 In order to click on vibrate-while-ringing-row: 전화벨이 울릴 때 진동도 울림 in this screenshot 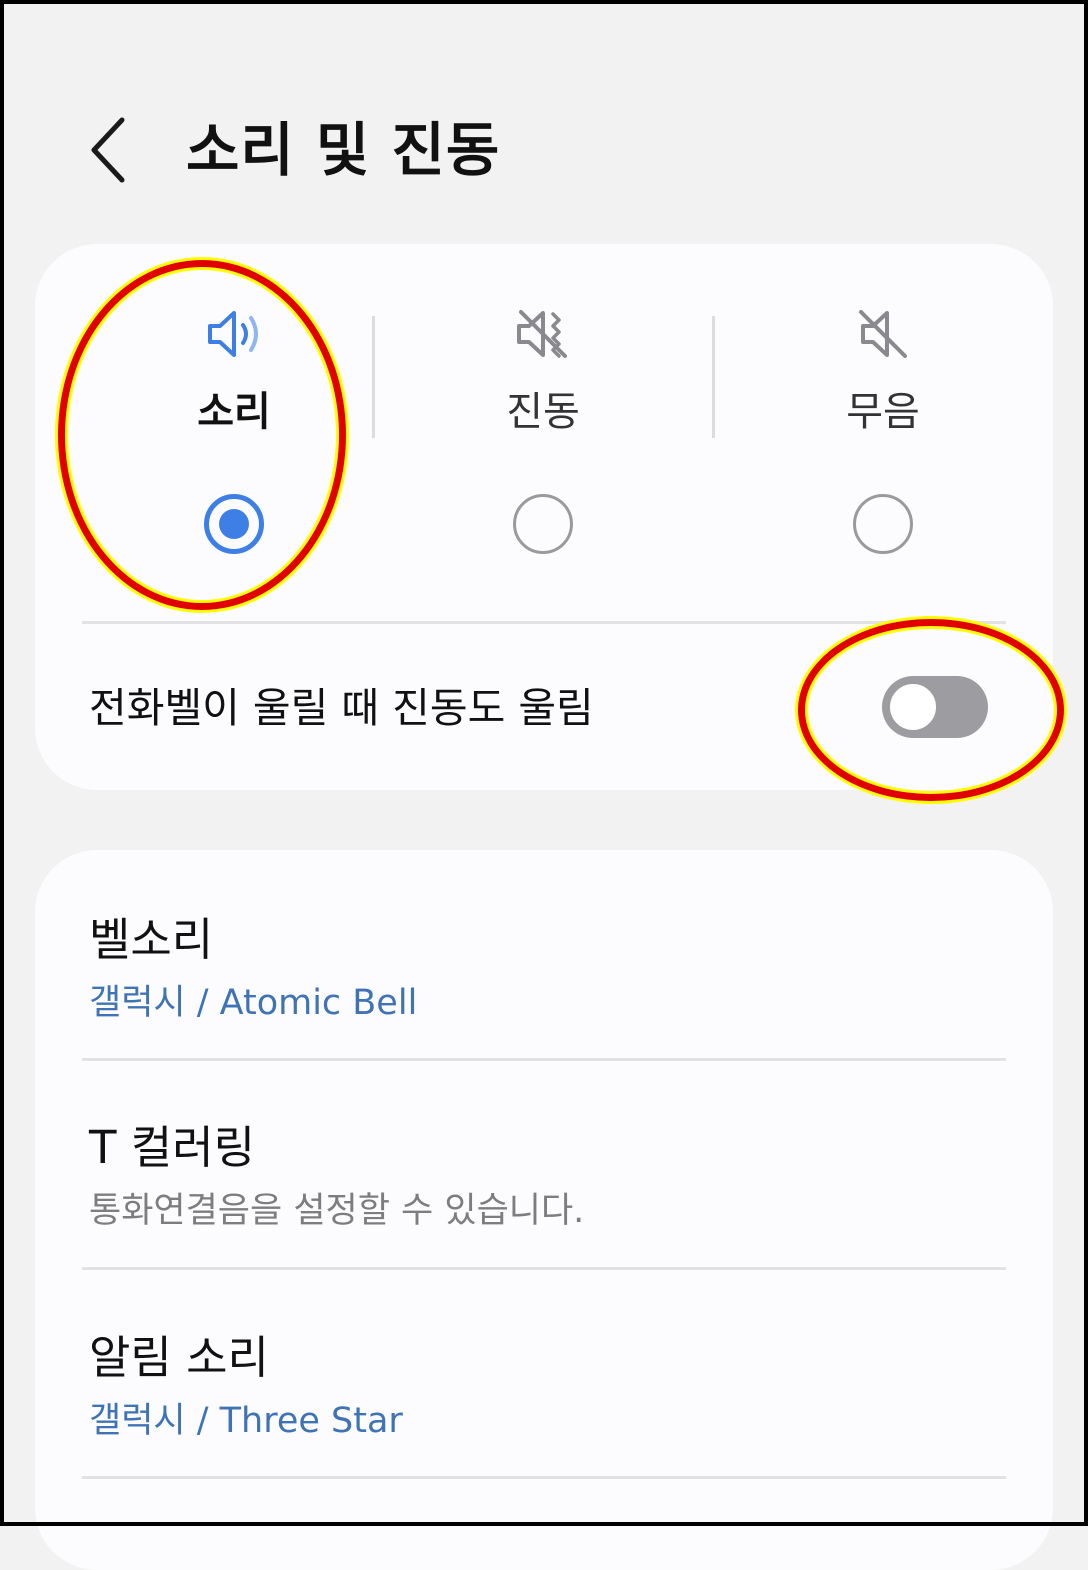, I will do `click(544, 707)`.